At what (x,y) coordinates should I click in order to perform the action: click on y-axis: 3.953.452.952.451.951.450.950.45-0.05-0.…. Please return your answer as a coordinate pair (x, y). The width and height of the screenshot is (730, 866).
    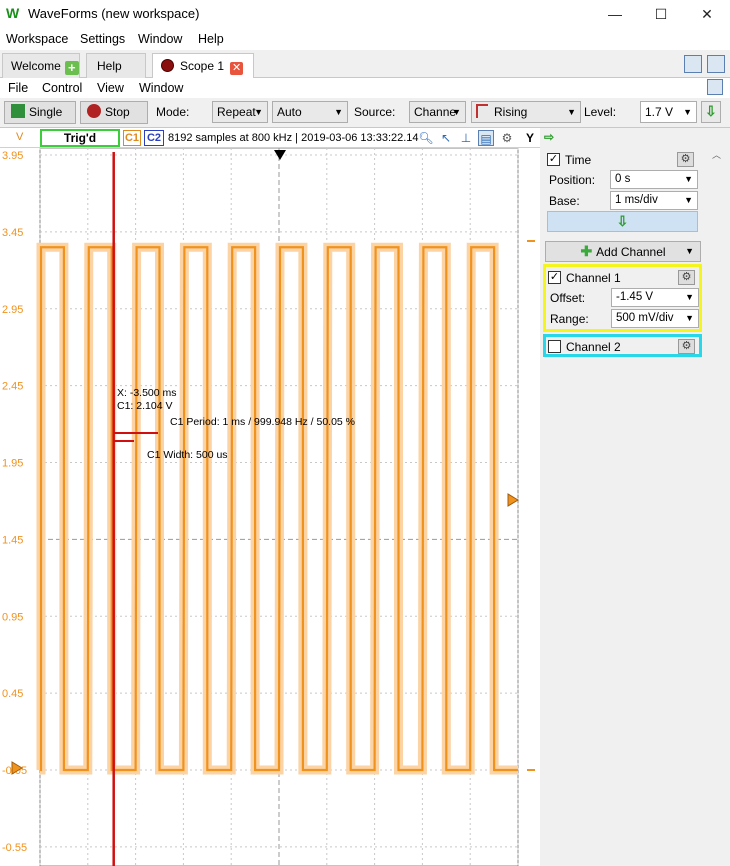
    Looking at the image, I should click on (14, 502).